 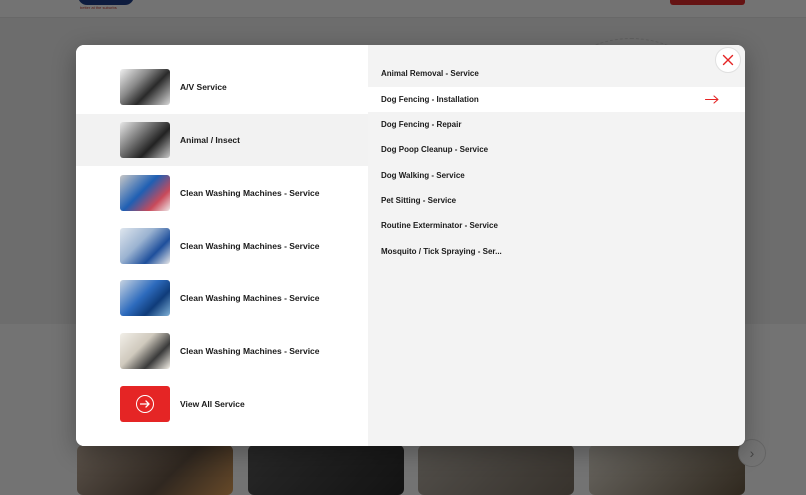 I want to click on pest-technician-photo, so click(x=145, y=140).